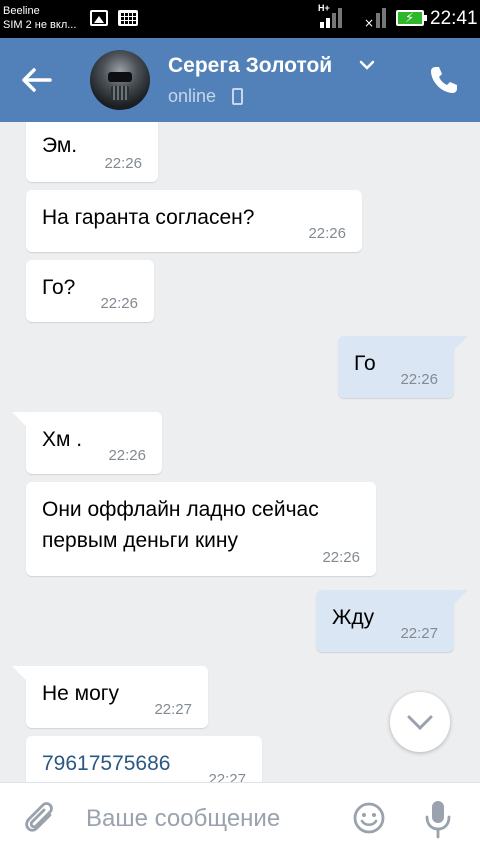  I want to click on message-bubble: Не могу 22:27, so click(110, 697).